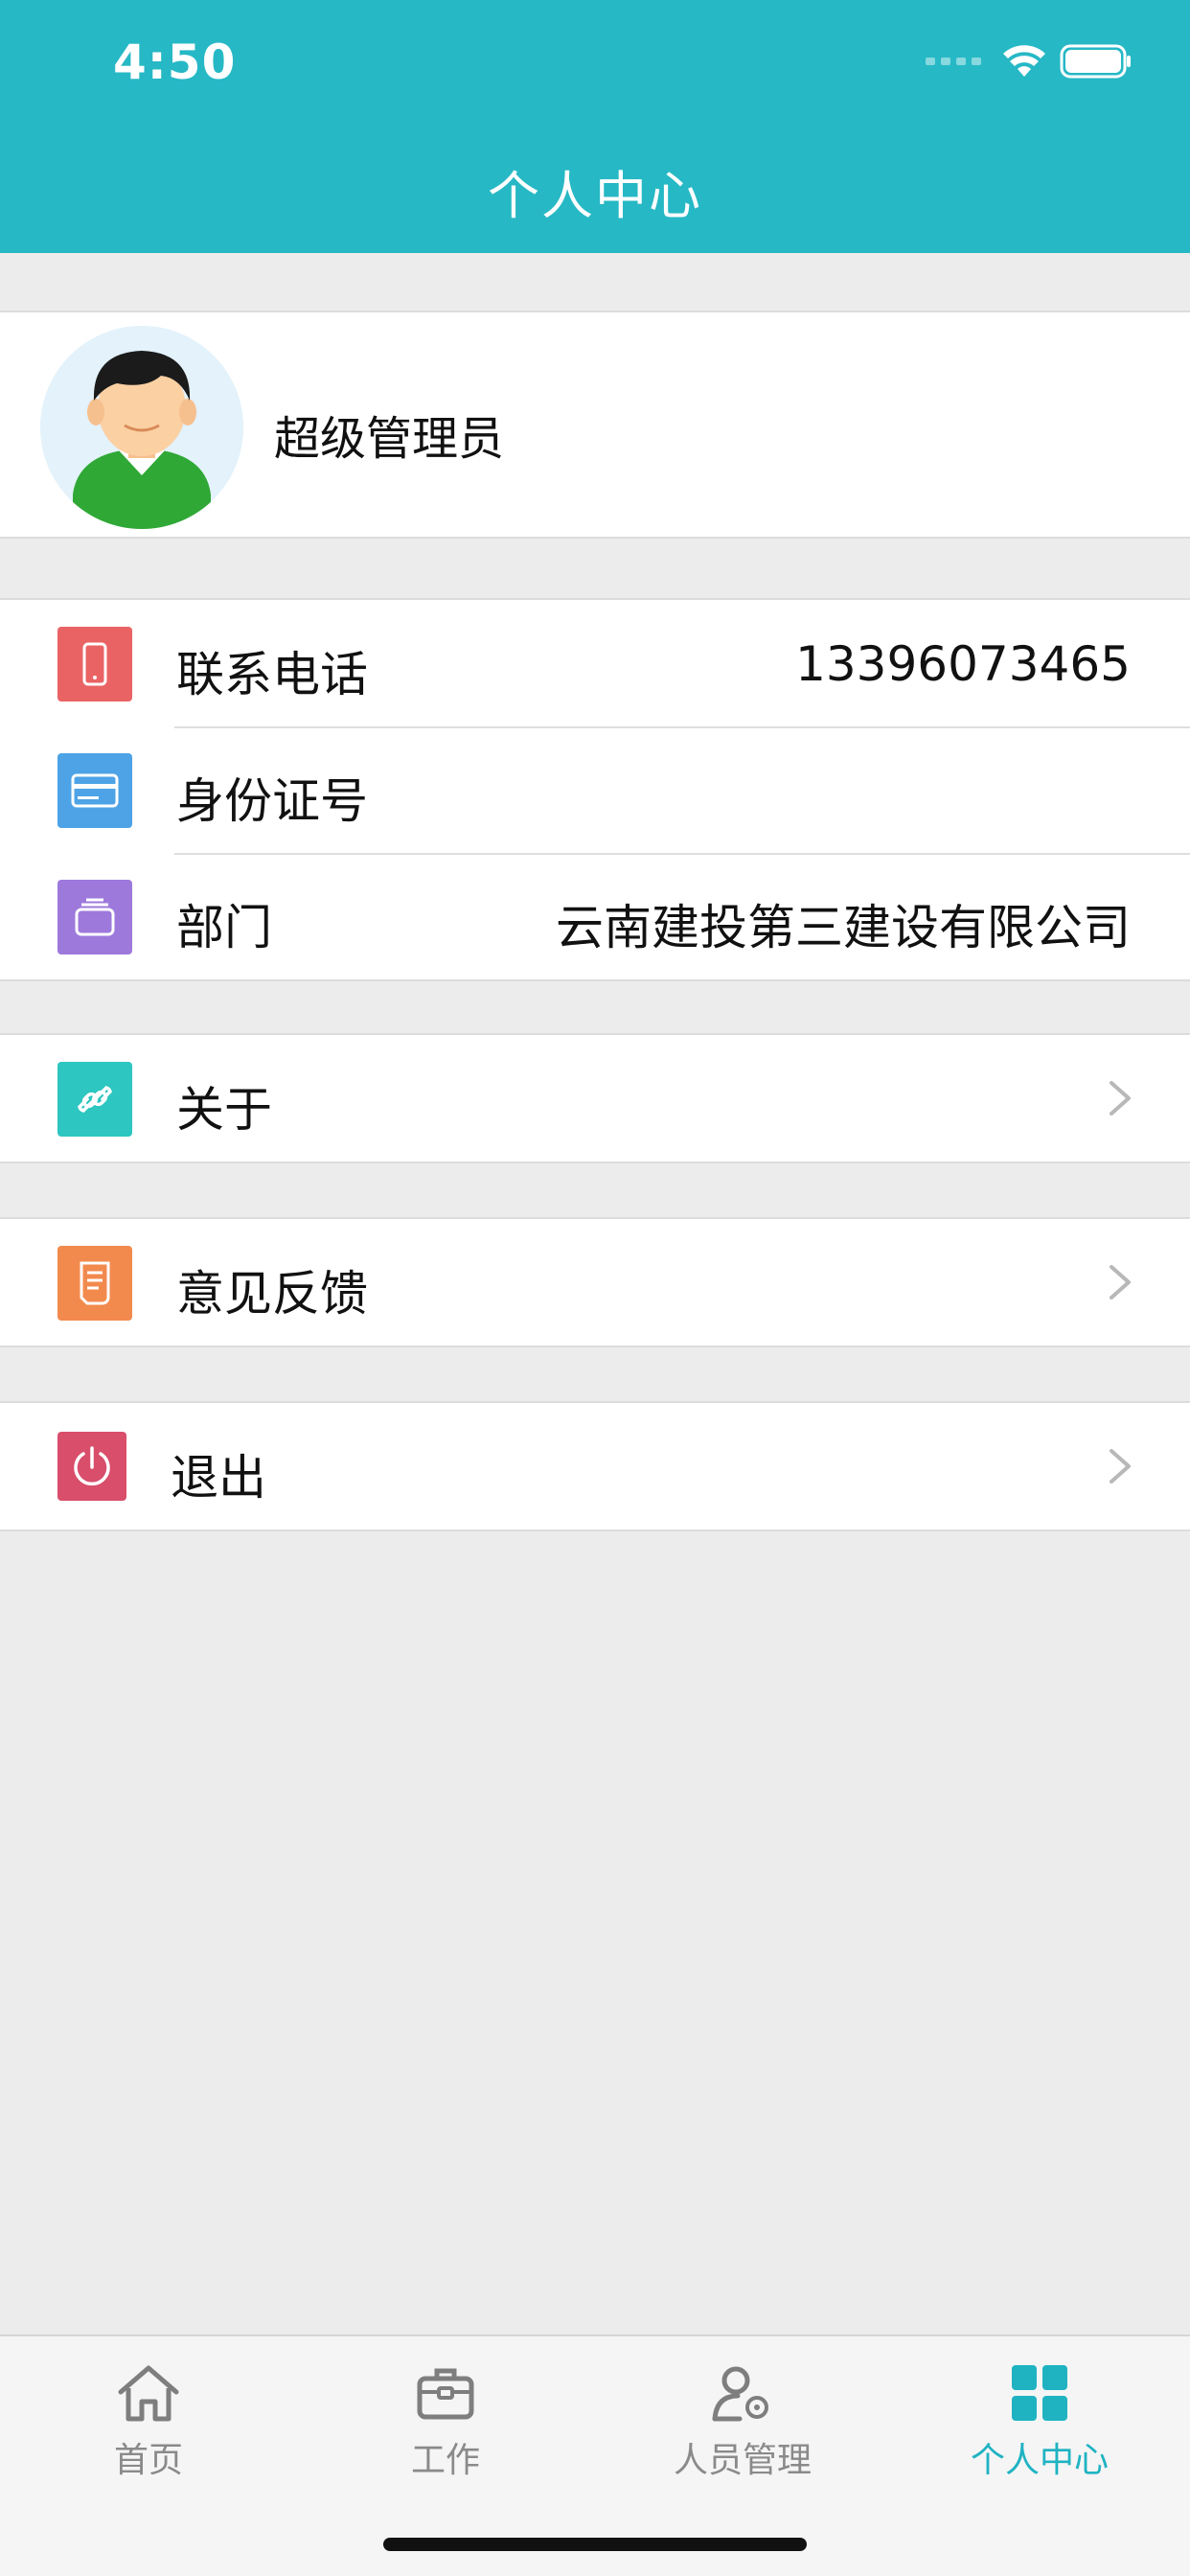  I want to click on logout-group: 退出, so click(595, 1466).